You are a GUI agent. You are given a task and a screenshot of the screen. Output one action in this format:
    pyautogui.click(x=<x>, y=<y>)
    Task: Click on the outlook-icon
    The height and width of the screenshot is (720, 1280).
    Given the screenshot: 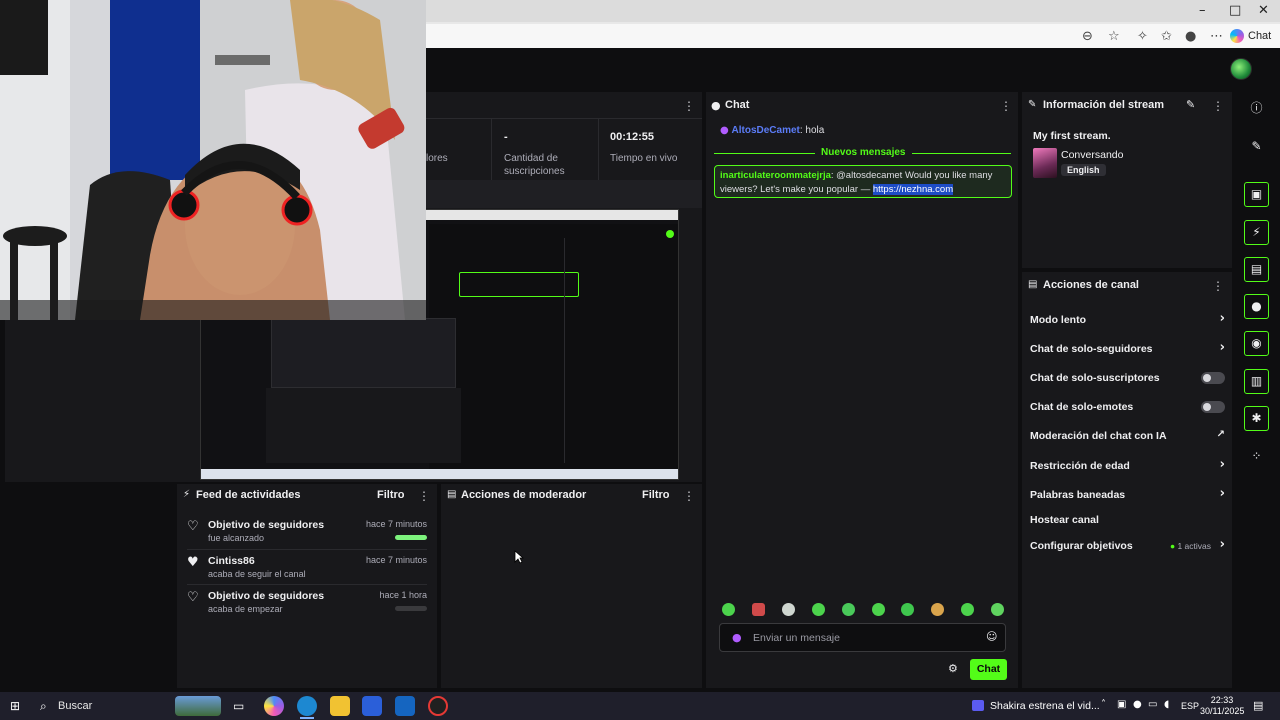 What is the action you would take?
    pyautogui.click(x=405, y=706)
    